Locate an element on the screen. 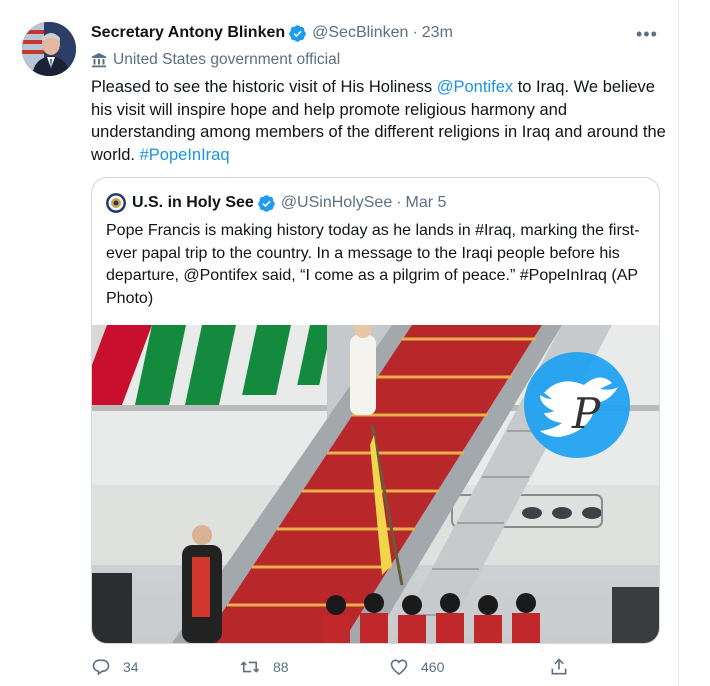 This screenshot has height=686, width=710. reply-count: 34 is located at coordinates (131, 667).